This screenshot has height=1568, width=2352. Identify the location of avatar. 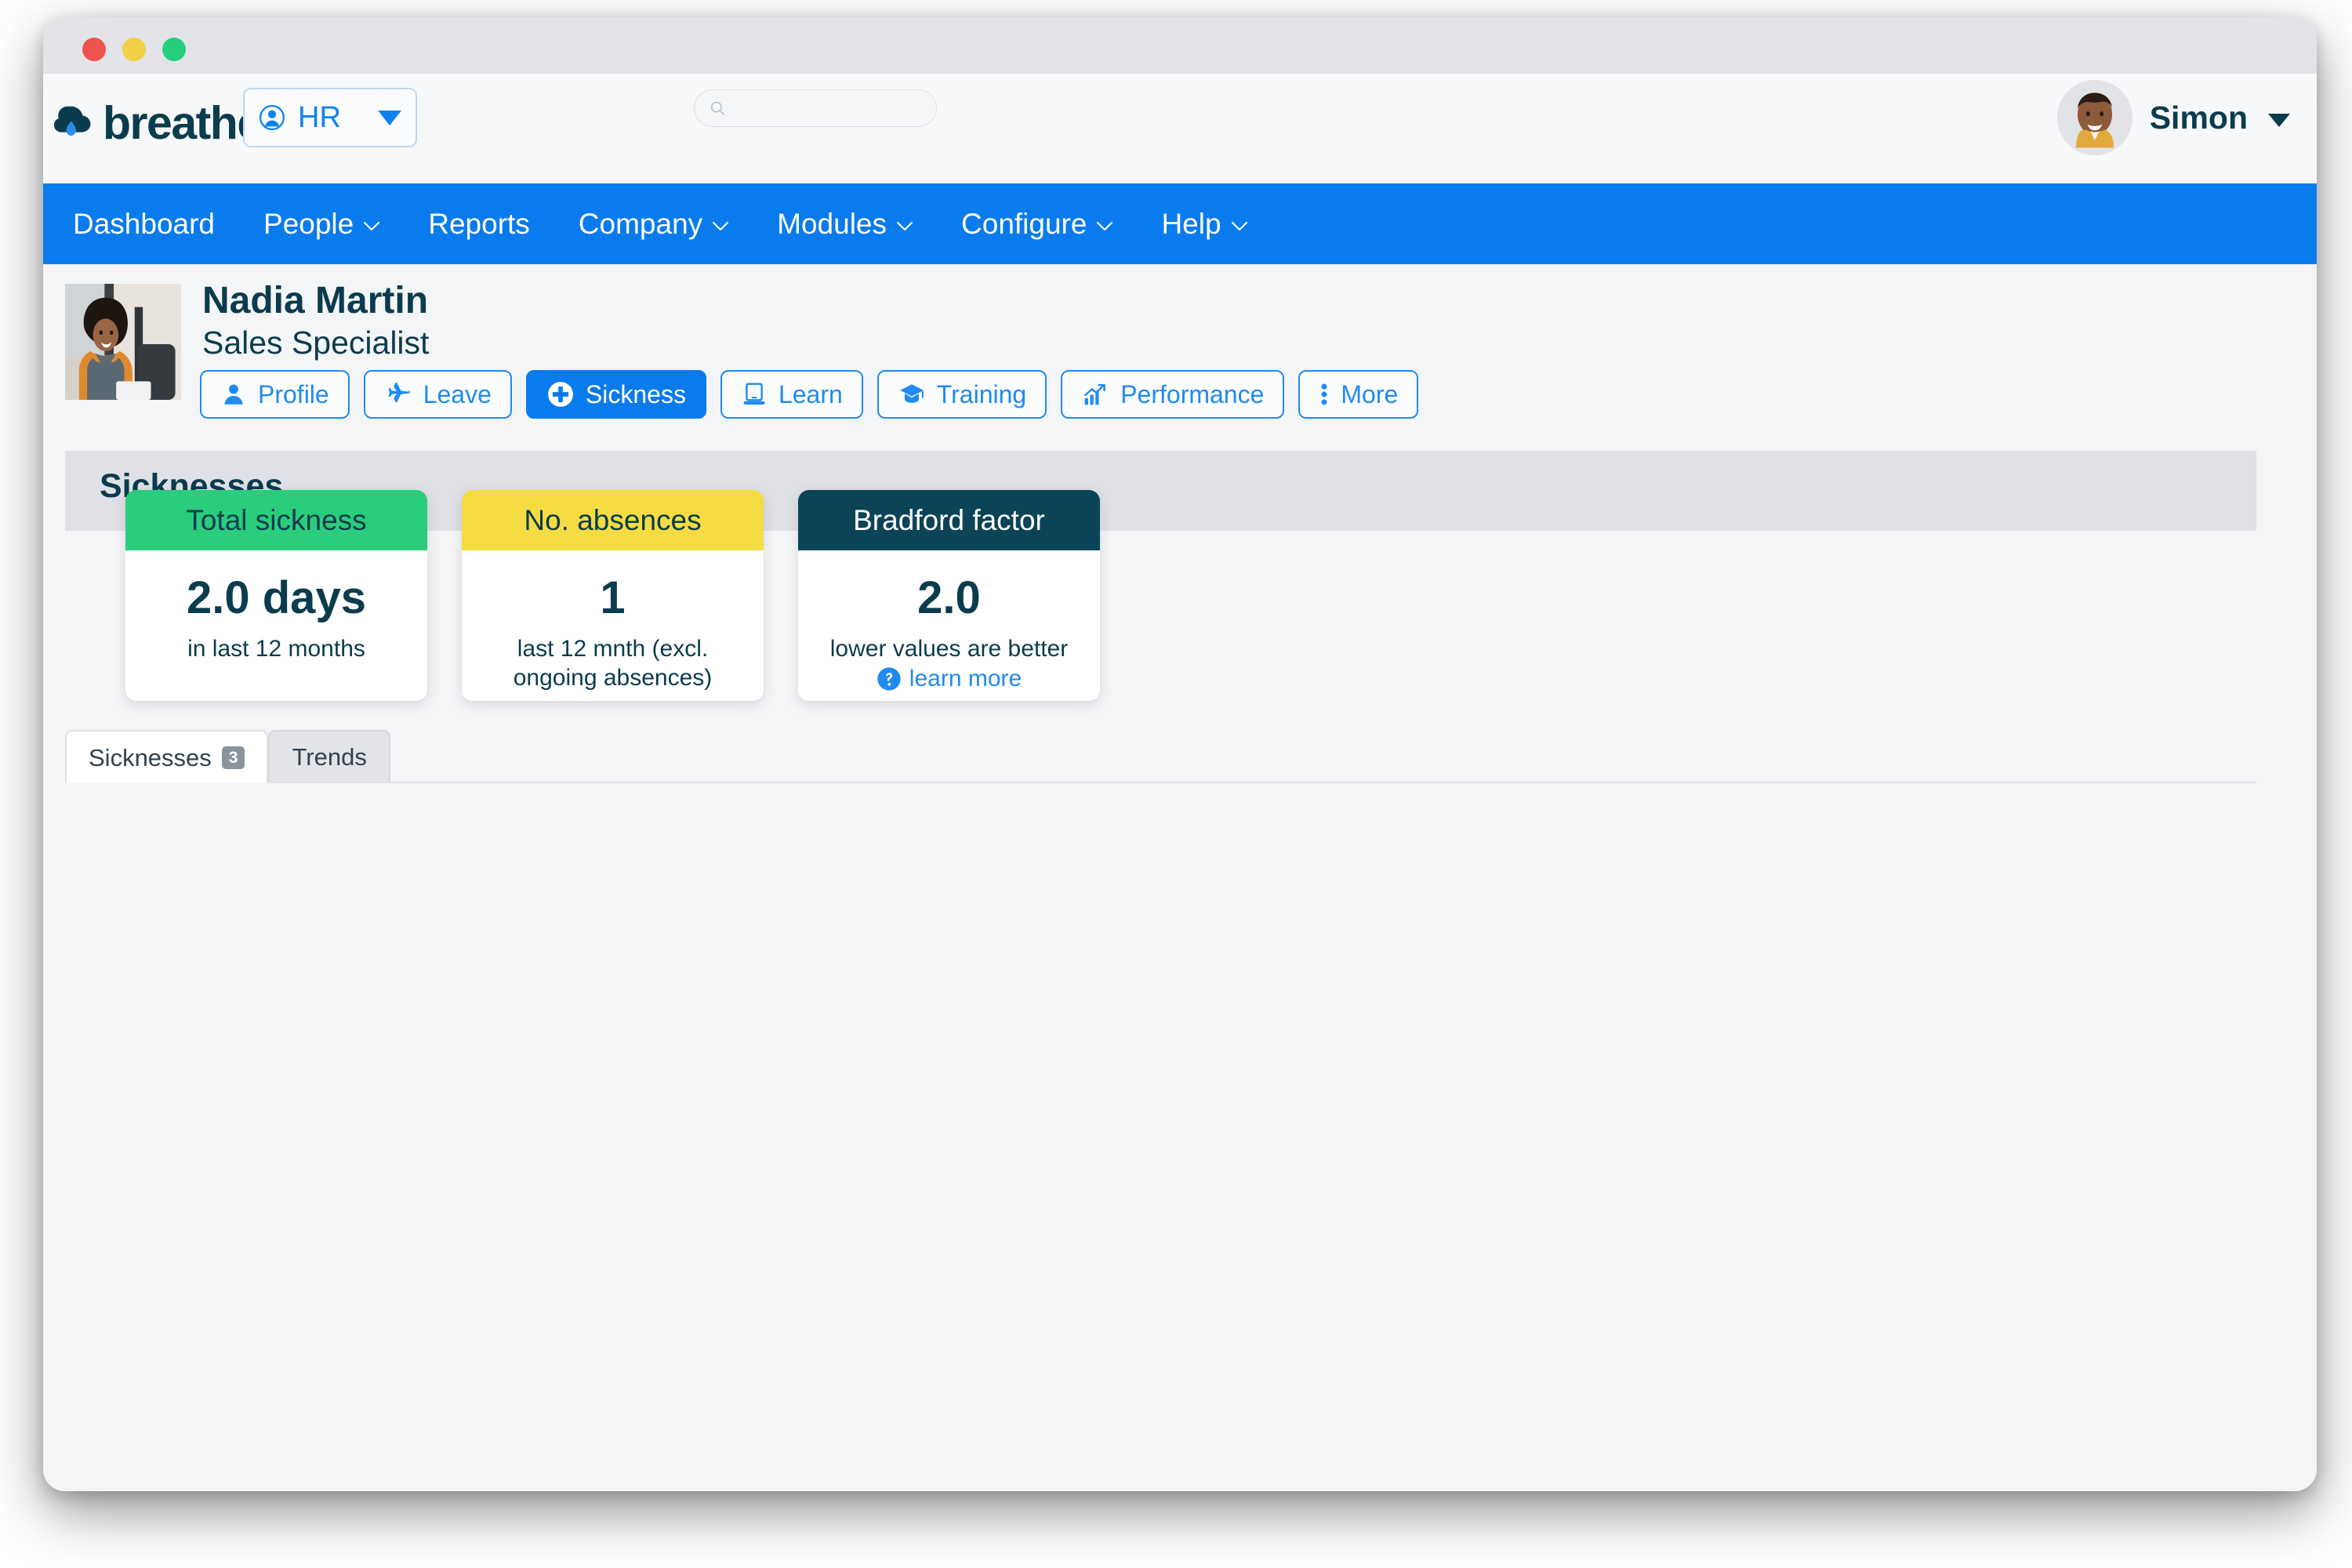
(2094, 117).